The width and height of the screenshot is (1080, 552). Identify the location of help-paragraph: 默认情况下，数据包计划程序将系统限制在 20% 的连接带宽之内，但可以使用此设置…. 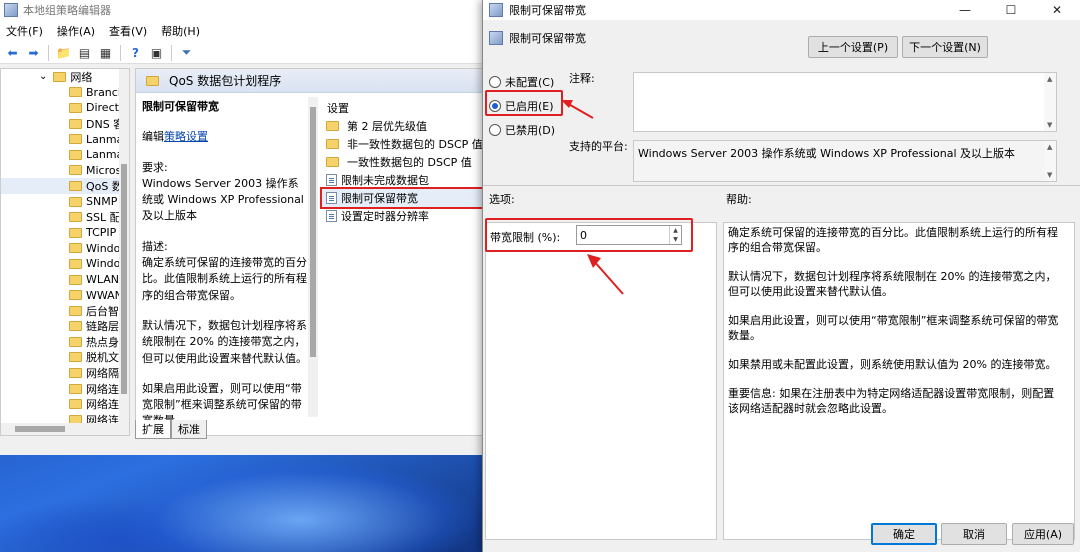
(892, 284).